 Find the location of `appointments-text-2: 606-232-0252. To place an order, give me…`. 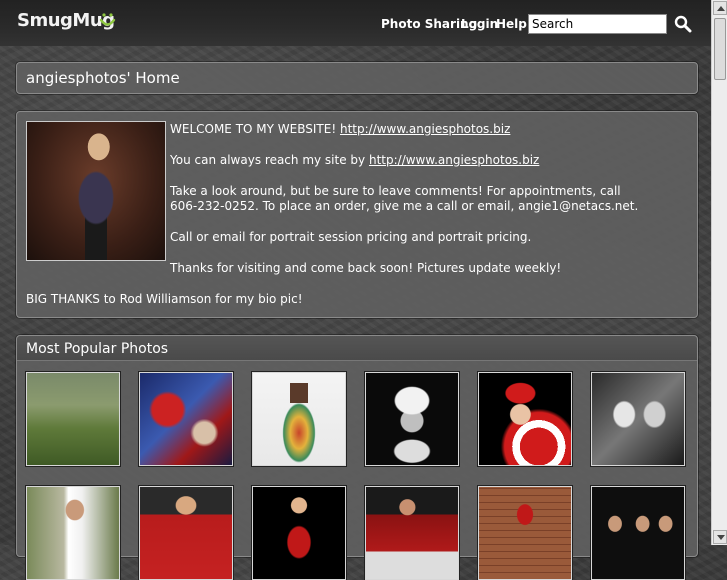

appointments-text-2: 606-232-0252. To place an order, give me… is located at coordinates (404, 206).